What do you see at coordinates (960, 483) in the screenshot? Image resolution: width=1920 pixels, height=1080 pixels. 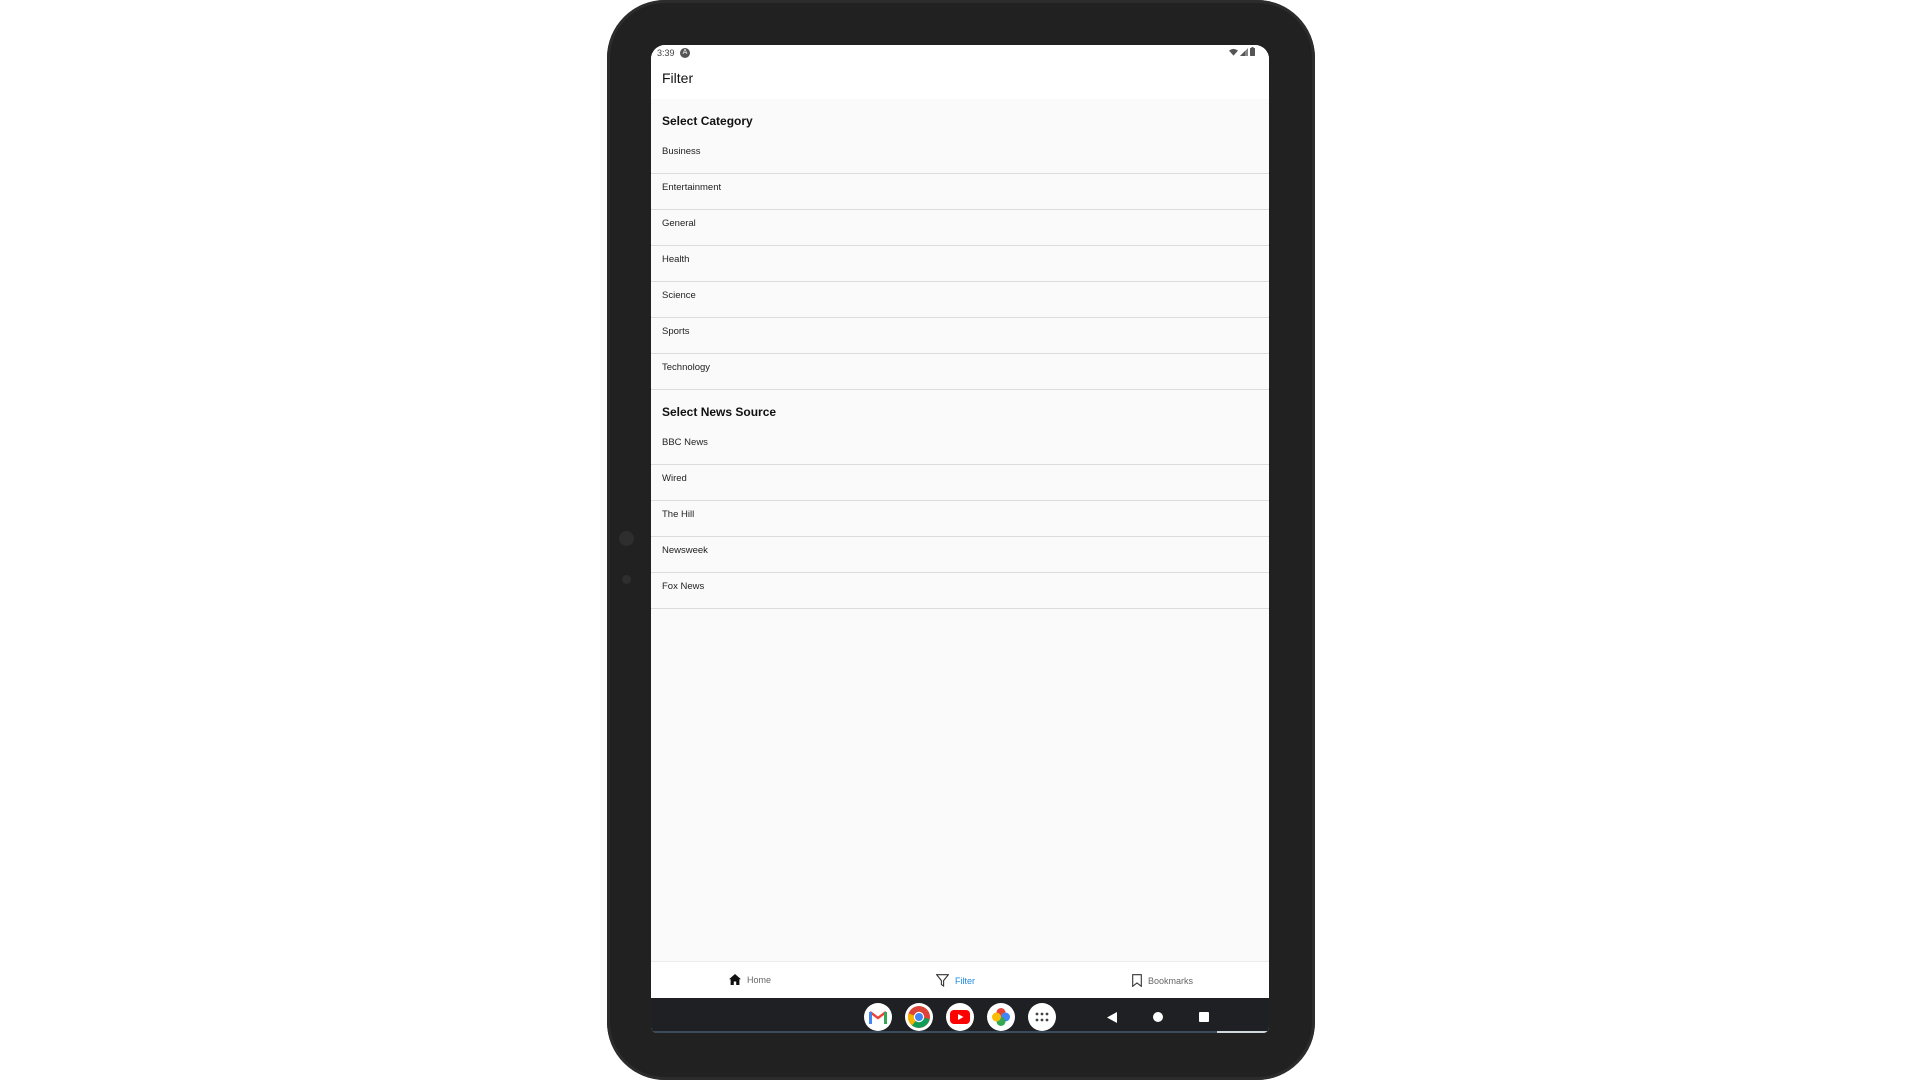 I see `source-item-wired: Wired` at bounding box center [960, 483].